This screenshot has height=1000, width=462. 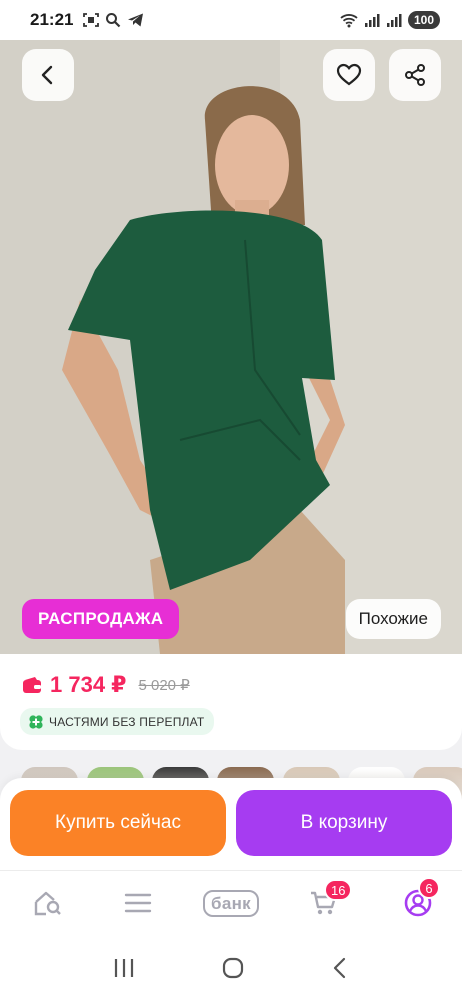 What do you see at coordinates (393, 619) in the screenshot?
I see `similar-button: Похожие` at bounding box center [393, 619].